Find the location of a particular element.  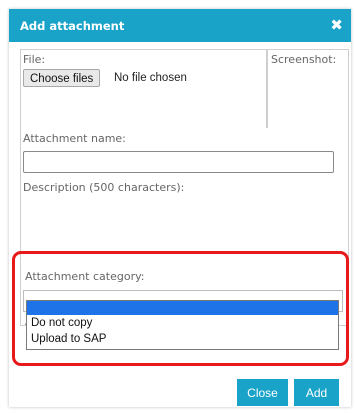

description-label: Description (500 characters): is located at coordinates (104, 187).